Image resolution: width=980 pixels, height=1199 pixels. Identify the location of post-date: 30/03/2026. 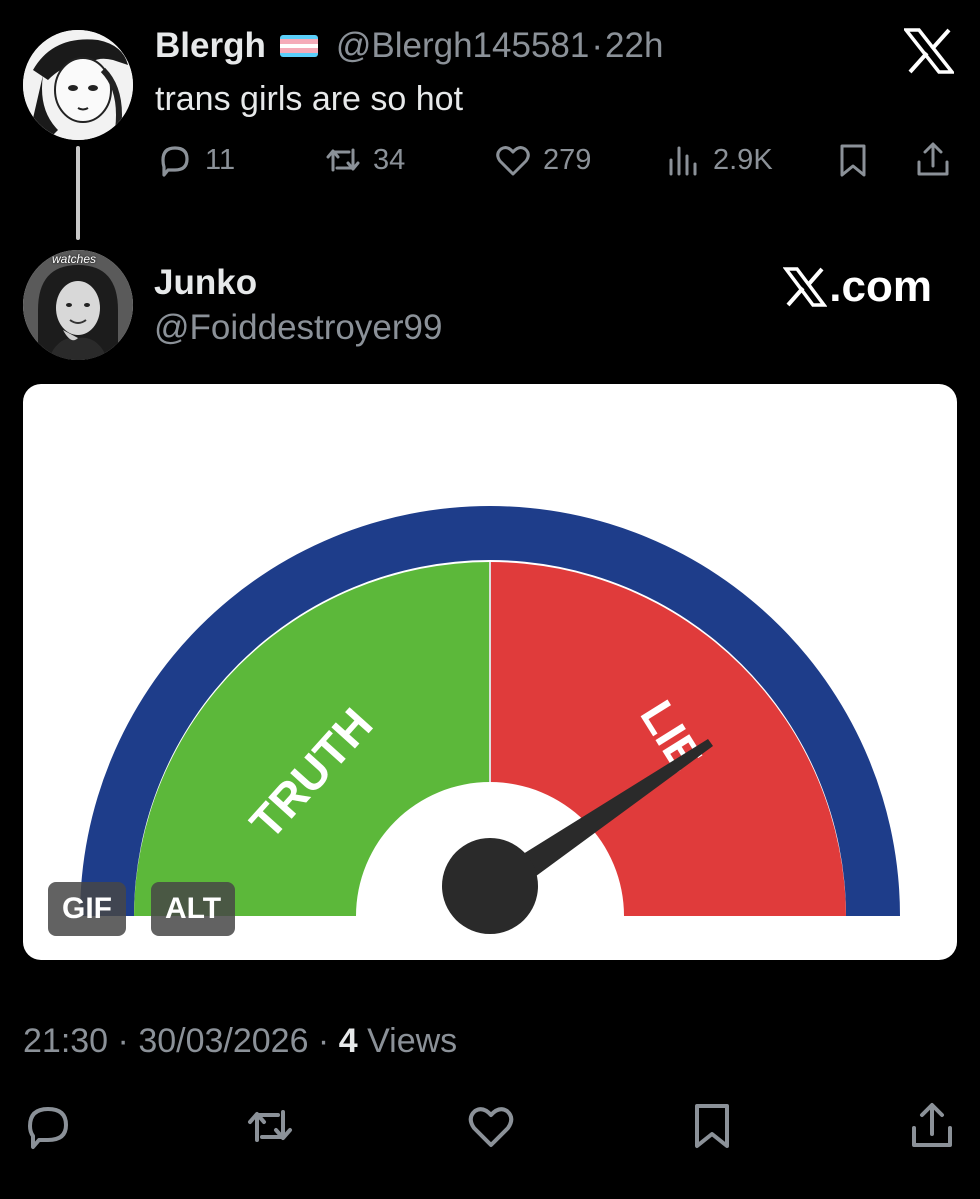
(223, 1041).